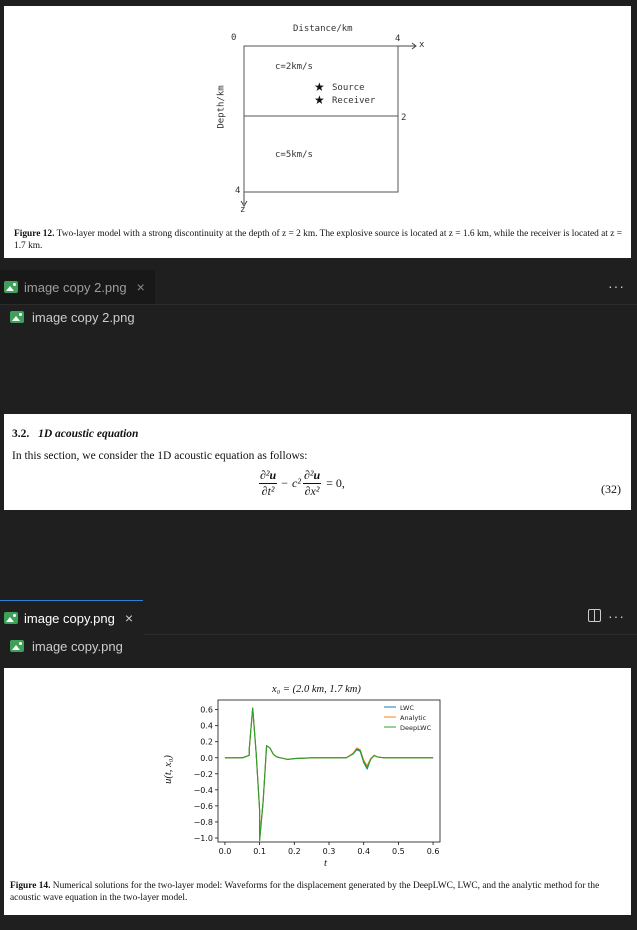  Describe the element at coordinates (363, 851) in the screenshot. I see `x-tick-label: 0.4` at that location.